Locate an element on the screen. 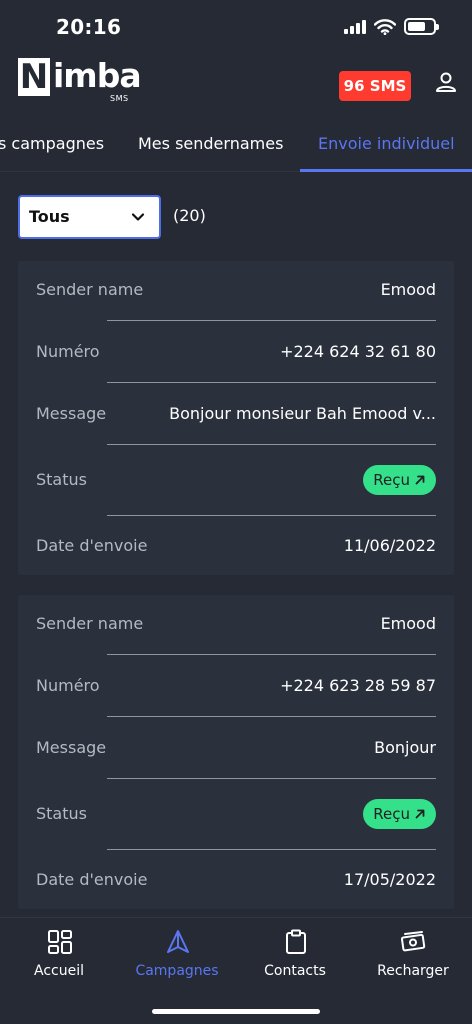 The image size is (472, 1024). number-value: +224 623 28 59 87 is located at coordinates (358, 685).